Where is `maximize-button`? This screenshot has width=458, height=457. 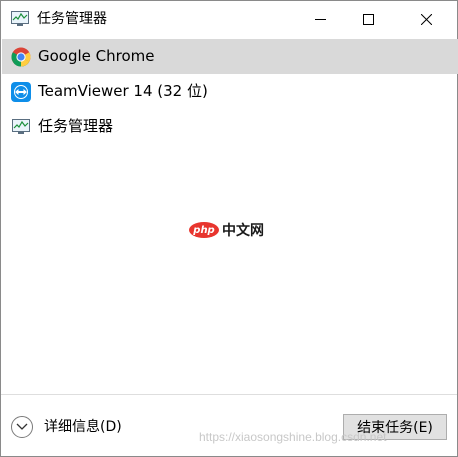 maximize-button is located at coordinates (368, 19).